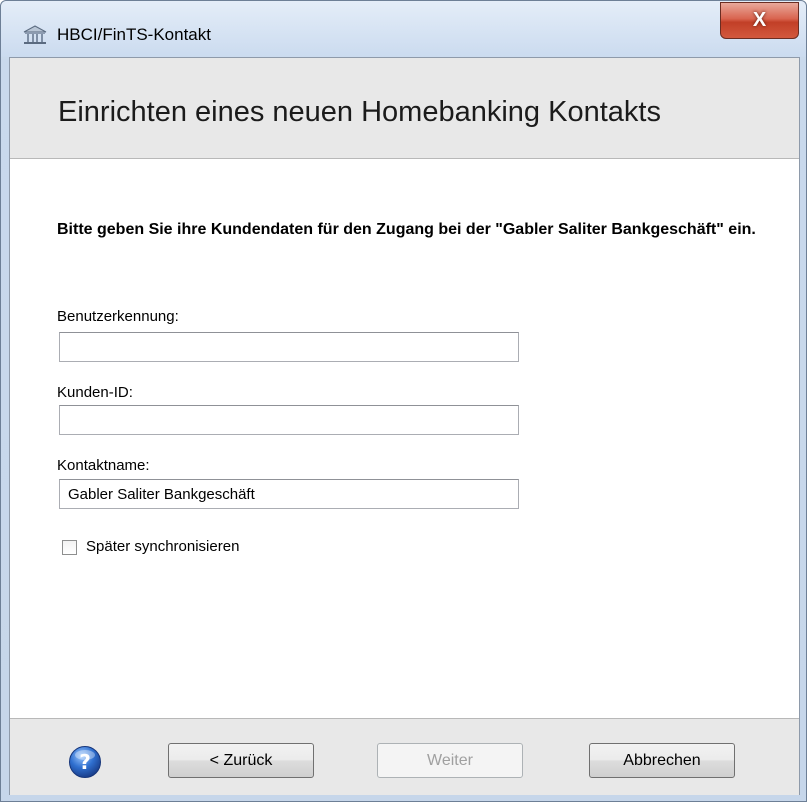 The width and height of the screenshot is (807, 802). I want to click on cancel-button: Abbrechen, so click(662, 760).